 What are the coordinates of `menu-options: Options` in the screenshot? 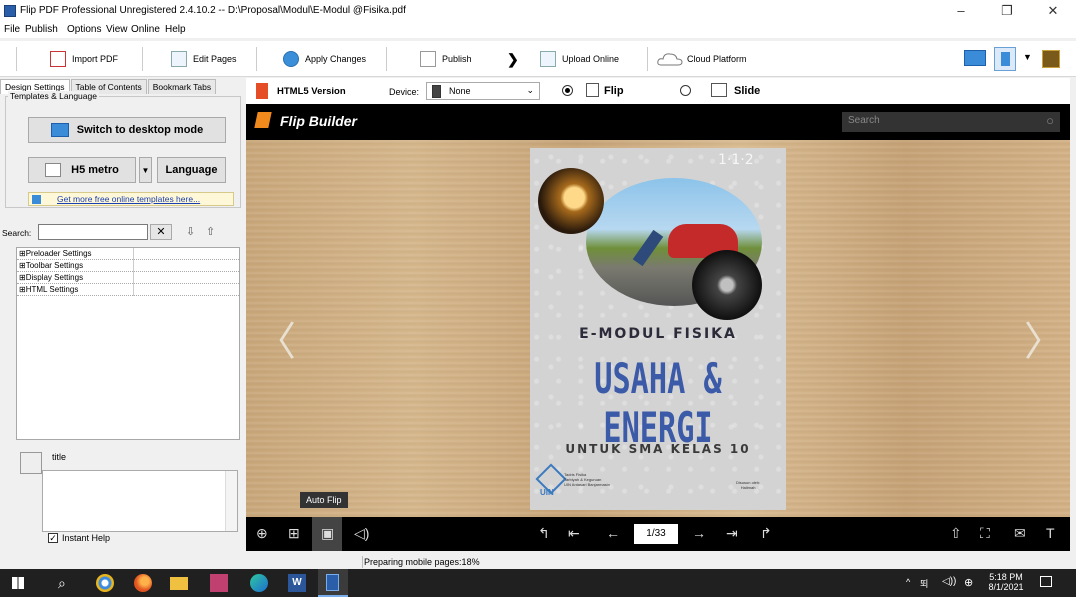 It's located at (84, 29).